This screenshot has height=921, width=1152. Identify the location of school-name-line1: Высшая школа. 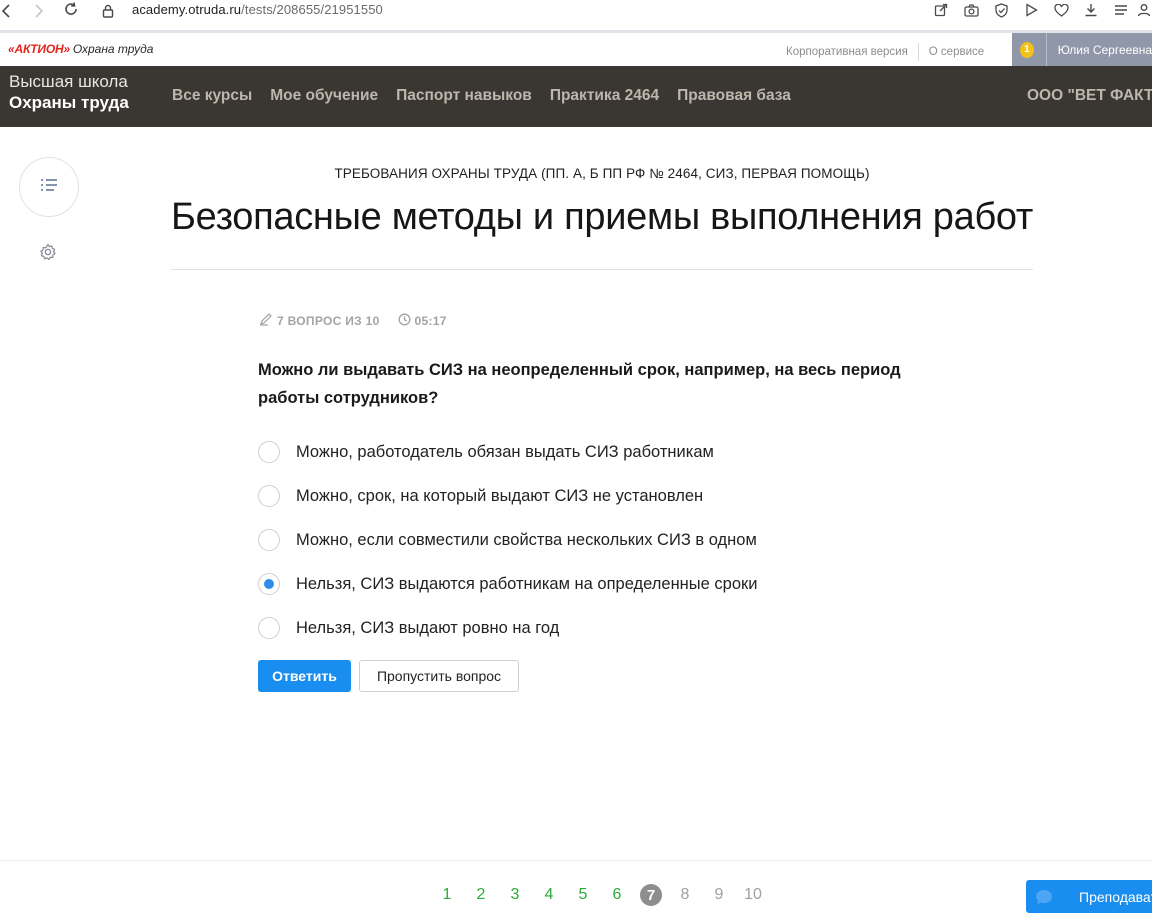
(68, 81).